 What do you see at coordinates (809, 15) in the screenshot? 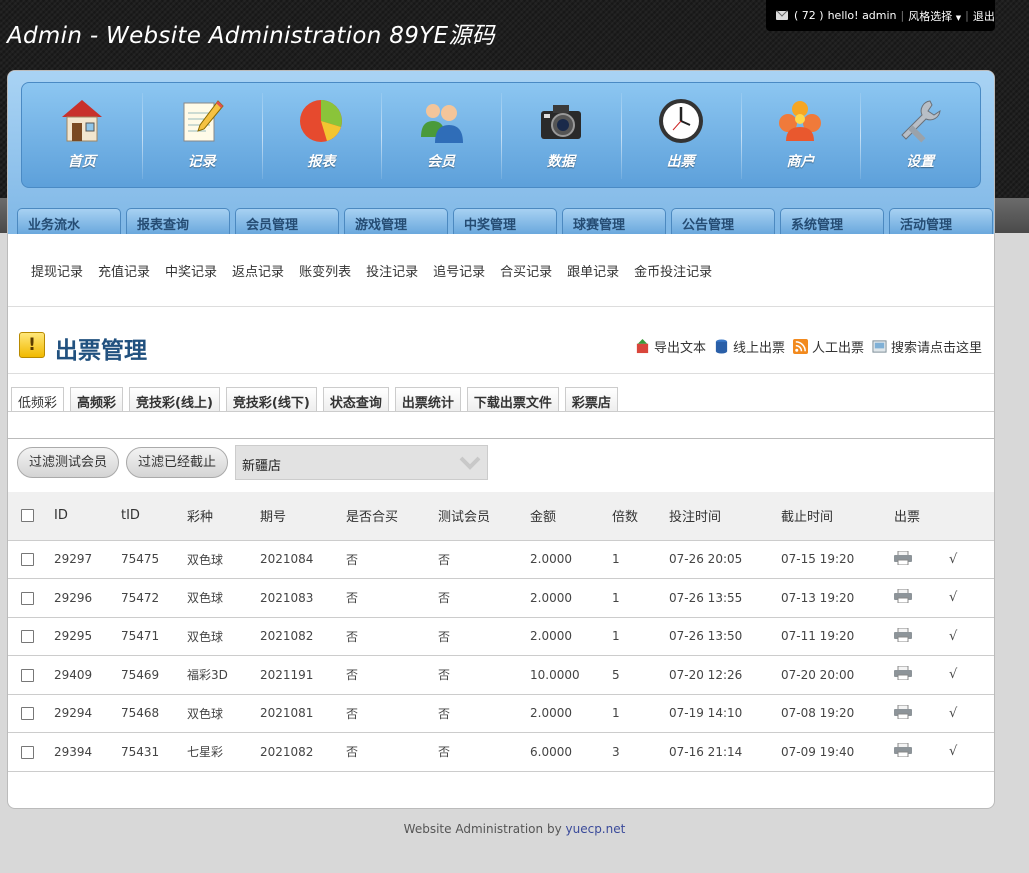
I see `message-count: ( 72 )` at bounding box center [809, 15].